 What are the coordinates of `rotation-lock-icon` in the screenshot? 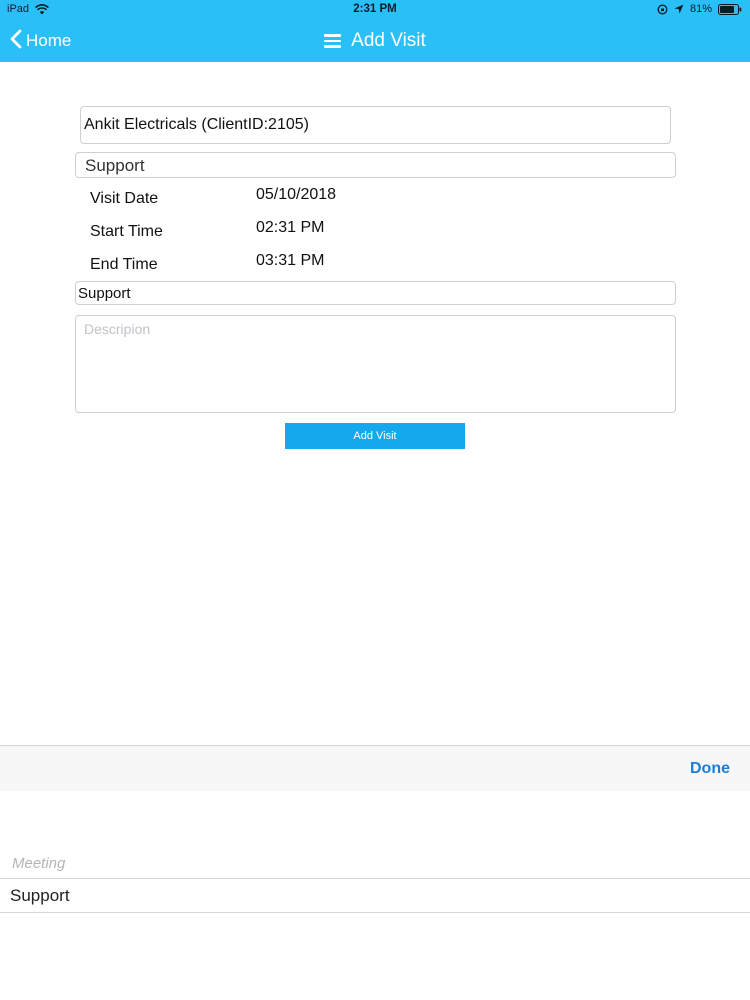 It's located at (662, 9).